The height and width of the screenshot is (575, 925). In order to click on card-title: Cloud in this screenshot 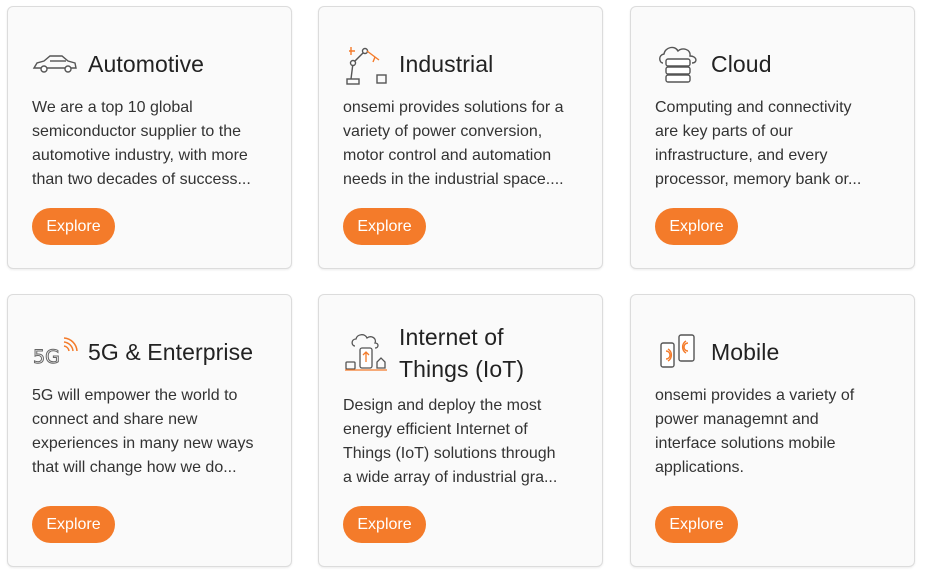, I will do `click(741, 64)`.